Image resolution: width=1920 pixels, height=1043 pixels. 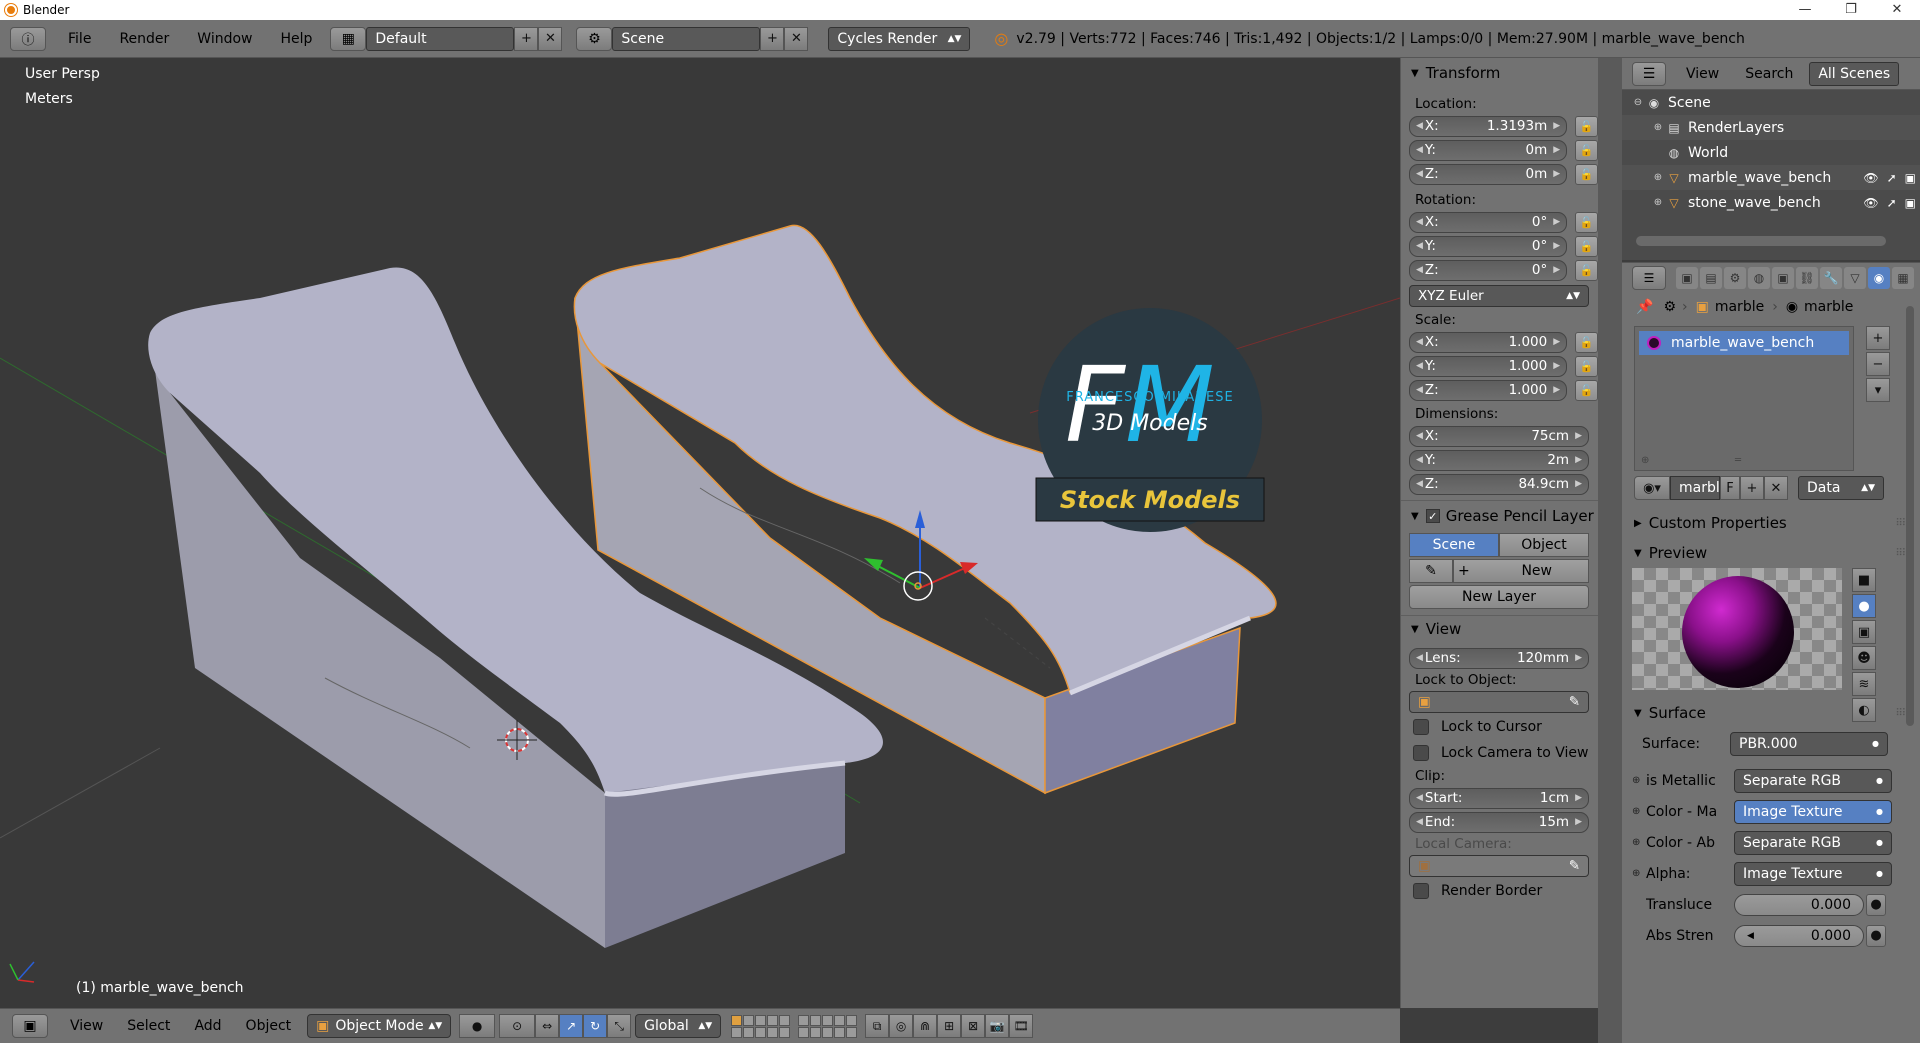 I want to click on rotation-x-field: ◀ X: 0° ▶, so click(x=1488, y=222).